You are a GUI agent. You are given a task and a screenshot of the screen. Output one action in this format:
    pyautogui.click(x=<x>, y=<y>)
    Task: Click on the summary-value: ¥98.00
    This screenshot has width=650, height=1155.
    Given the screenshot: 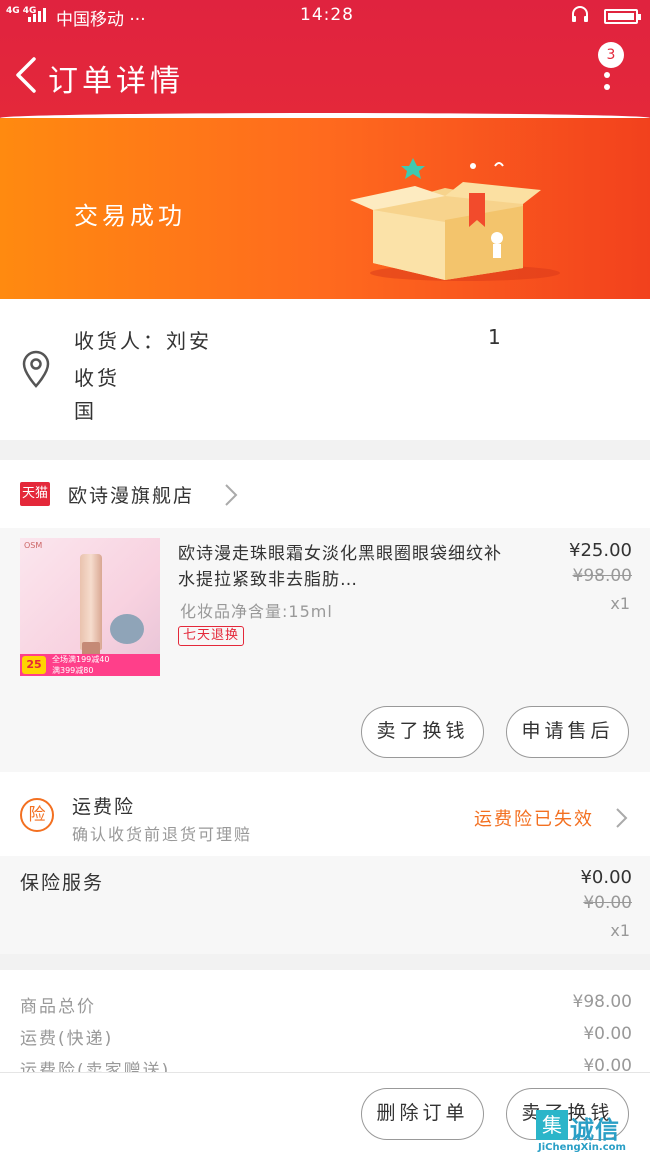 What is the action you would take?
    pyautogui.click(x=602, y=1002)
    